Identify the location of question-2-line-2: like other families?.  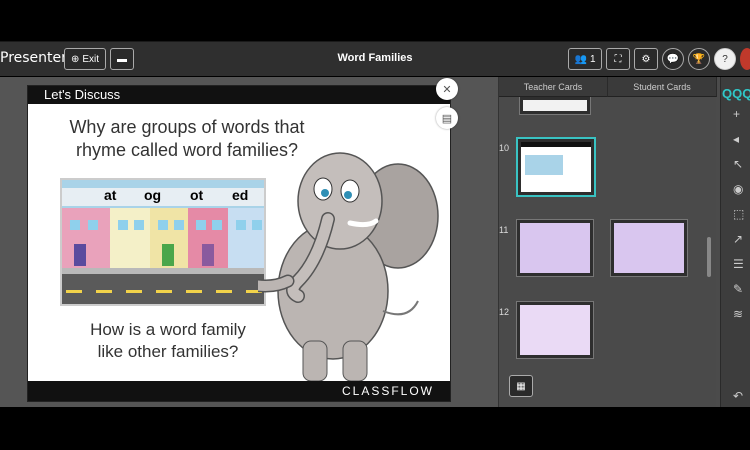
(168, 351).